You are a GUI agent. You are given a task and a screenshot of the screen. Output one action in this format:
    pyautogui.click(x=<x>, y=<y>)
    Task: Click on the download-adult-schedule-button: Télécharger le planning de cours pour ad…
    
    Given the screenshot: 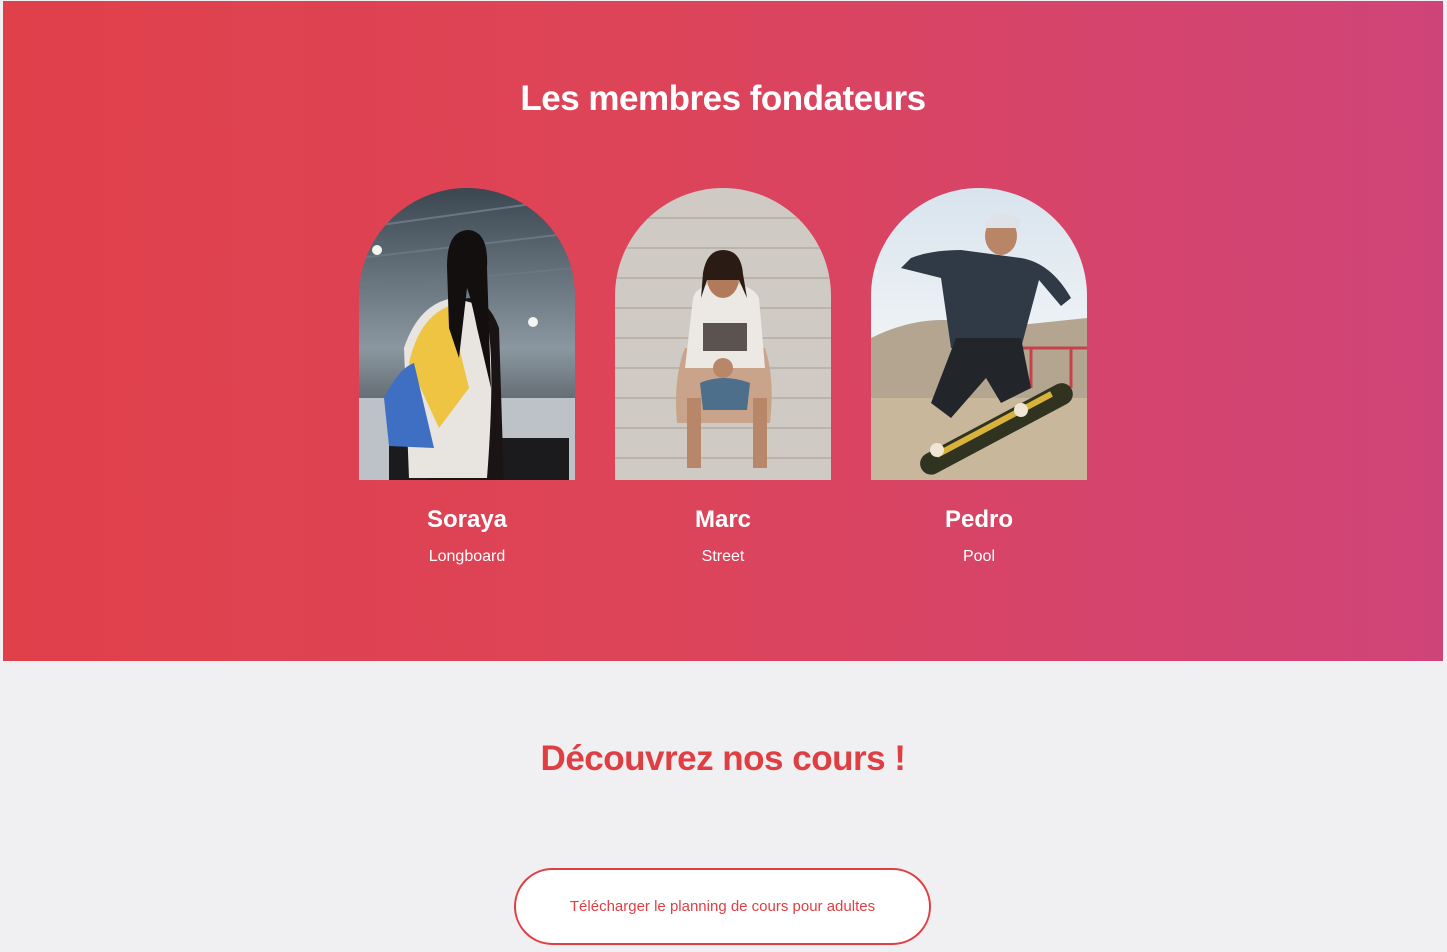 What is the action you would take?
    pyautogui.click(x=722, y=906)
    